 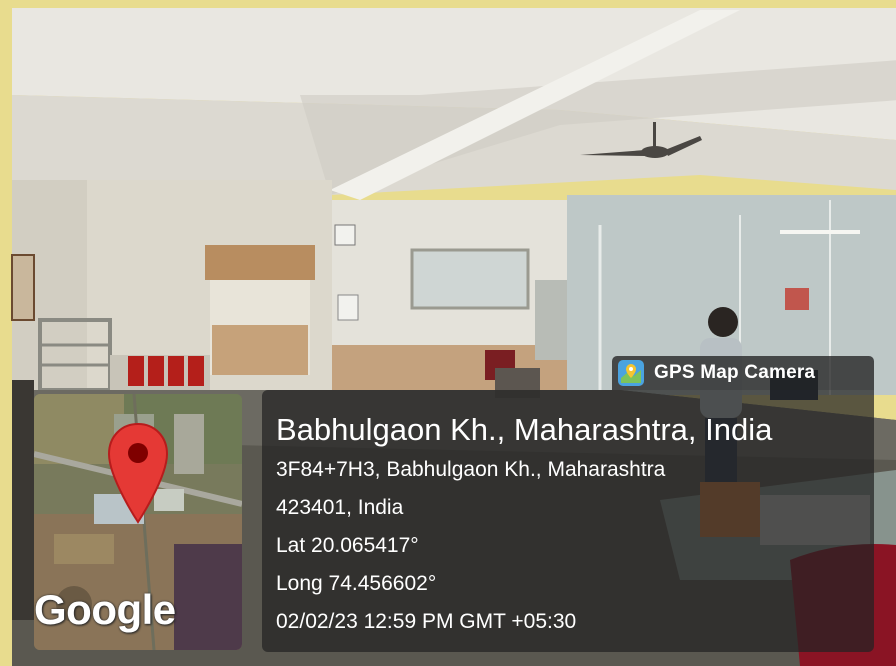 I want to click on address-line-2: 423401, India, so click(x=340, y=507).